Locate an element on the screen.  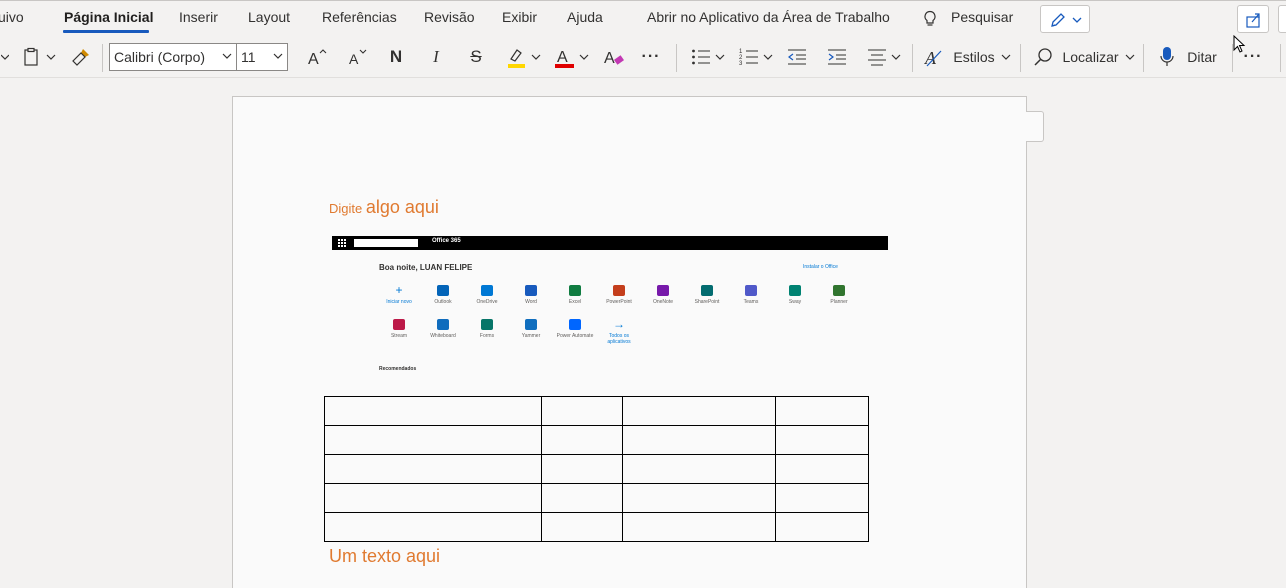
dictate-button: Ditar is located at coordinates (1188, 57).